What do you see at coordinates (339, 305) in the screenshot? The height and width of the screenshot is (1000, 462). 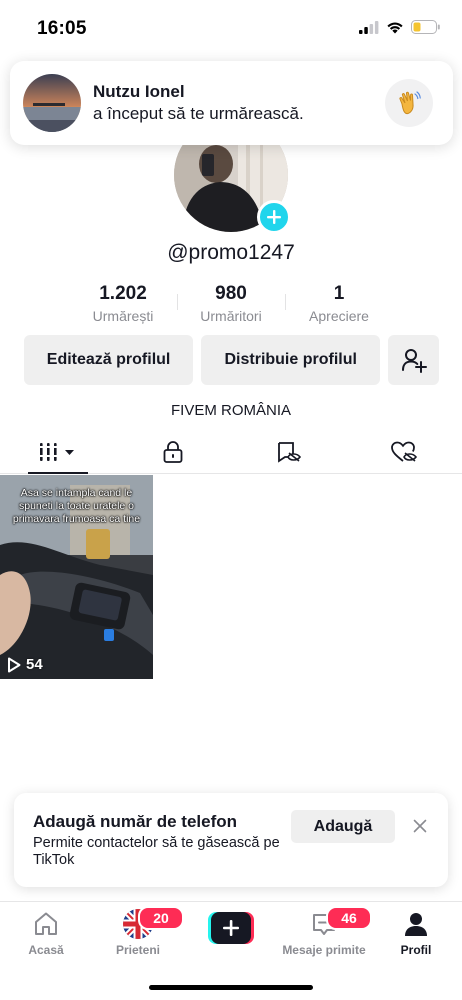 I see `stat-likes: 1 Apreciere` at bounding box center [339, 305].